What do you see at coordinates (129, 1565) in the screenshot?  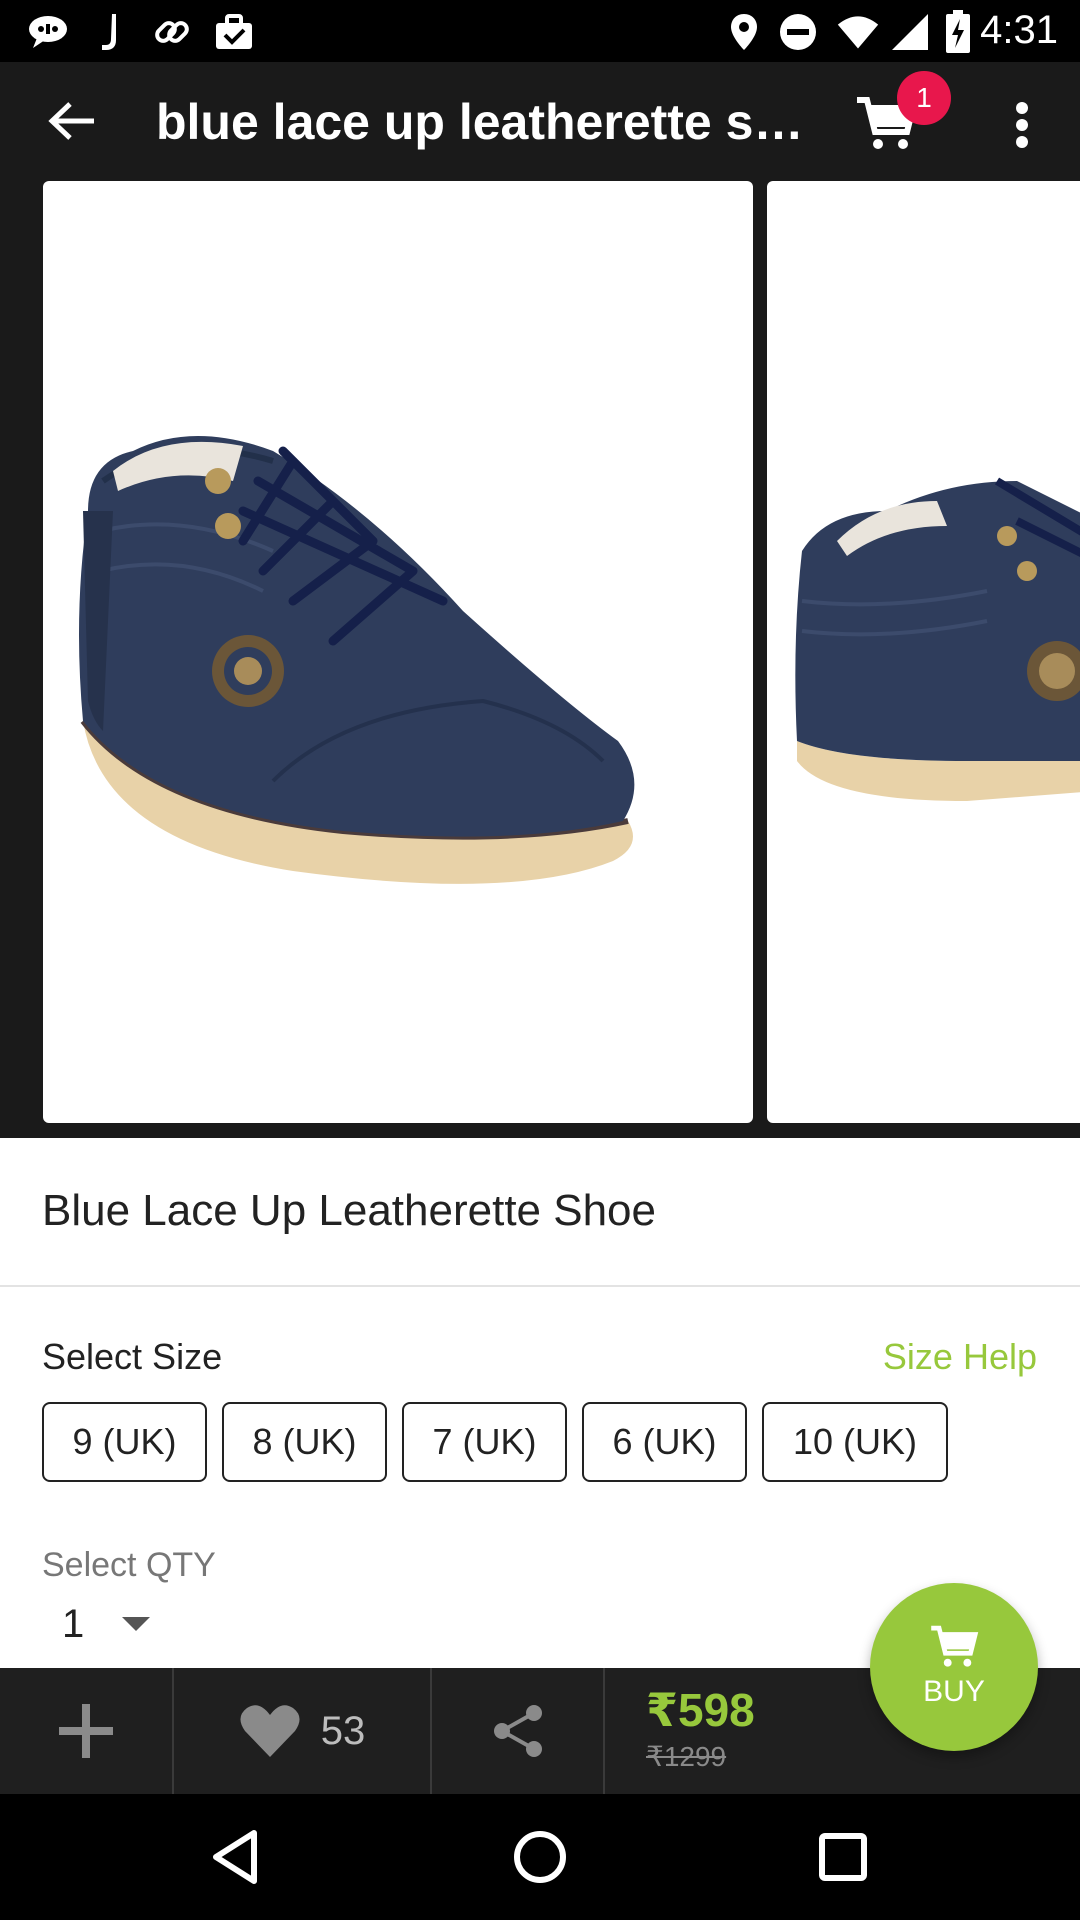 I see `select-qty-label: Select QTY` at bounding box center [129, 1565].